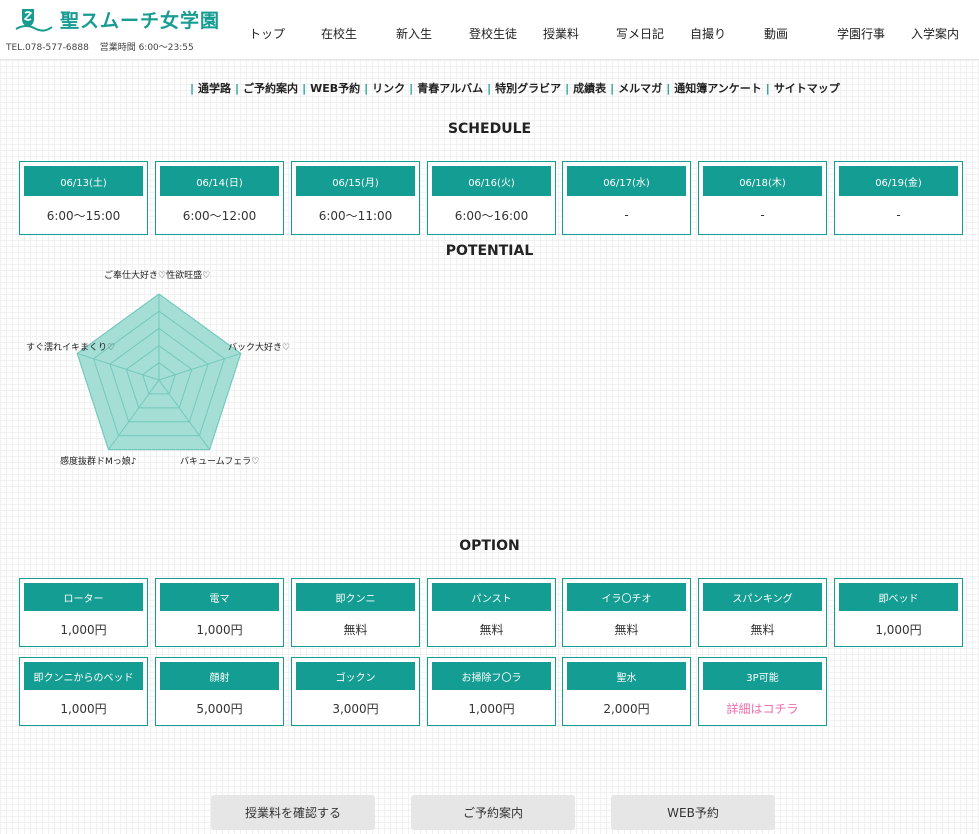  What do you see at coordinates (898, 597) in the screenshot?
I see `option-name: 即ベッド` at bounding box center [898, 597].